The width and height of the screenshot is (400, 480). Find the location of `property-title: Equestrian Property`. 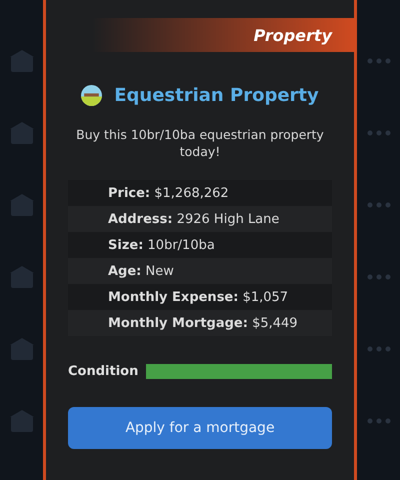

property-title: Equestrian Property is located at coordinates (216, 95).